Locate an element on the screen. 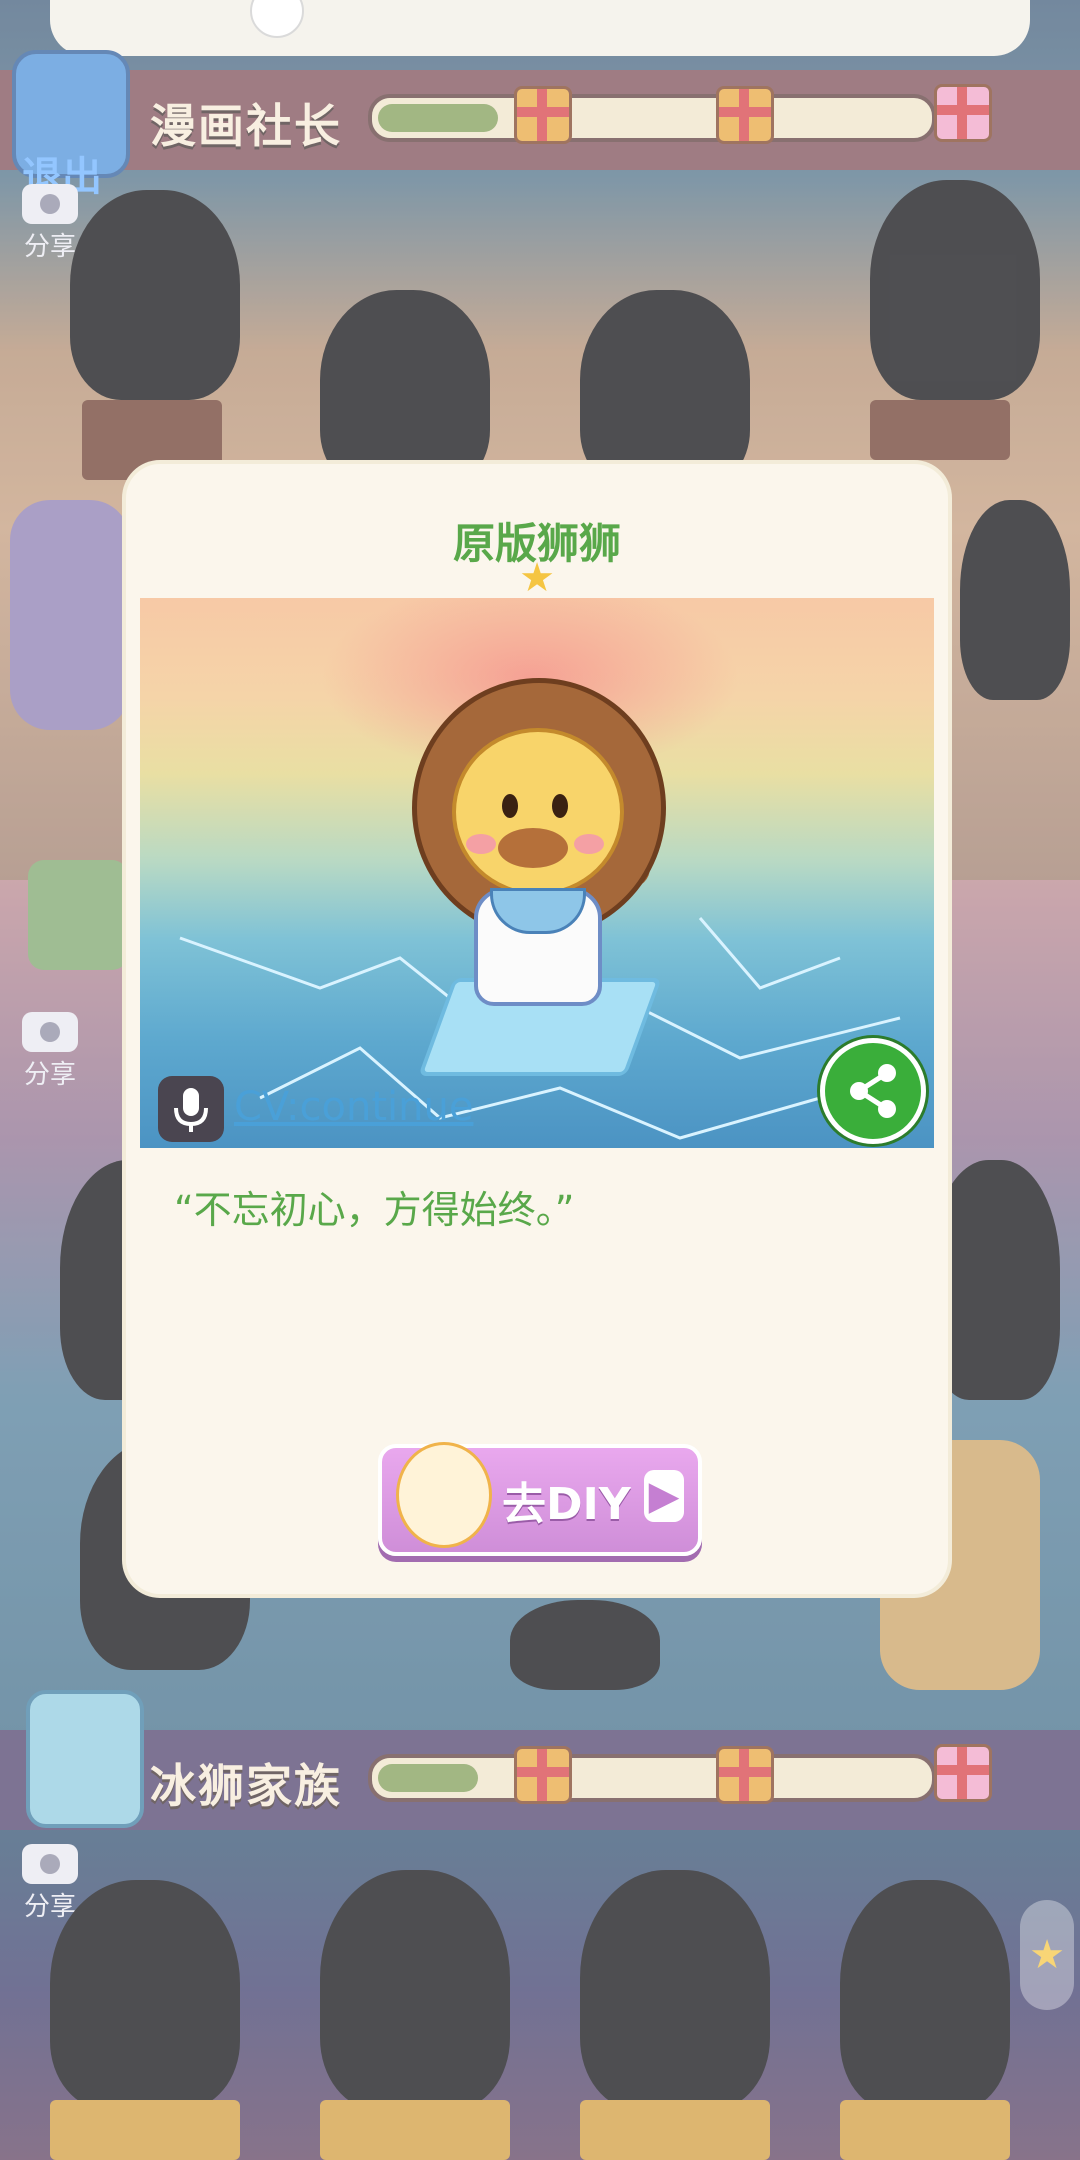 Image resolution: width=1080 pixels, height=2160 pixels. voice-actor-link: CV:continue is located at coordinates (353, 1107).